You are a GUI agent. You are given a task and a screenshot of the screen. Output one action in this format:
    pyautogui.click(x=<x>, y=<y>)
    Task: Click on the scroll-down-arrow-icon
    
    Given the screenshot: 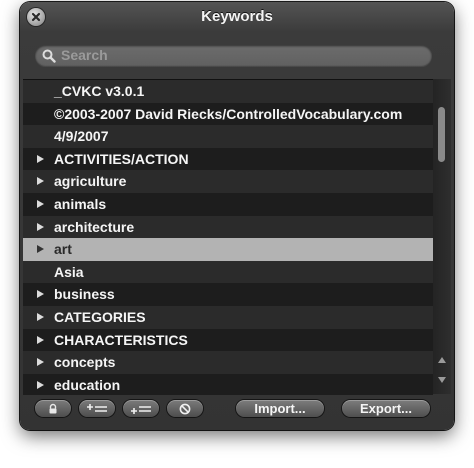 What is the action you would take?
    pyautogui.click(x=442, y=380)
    